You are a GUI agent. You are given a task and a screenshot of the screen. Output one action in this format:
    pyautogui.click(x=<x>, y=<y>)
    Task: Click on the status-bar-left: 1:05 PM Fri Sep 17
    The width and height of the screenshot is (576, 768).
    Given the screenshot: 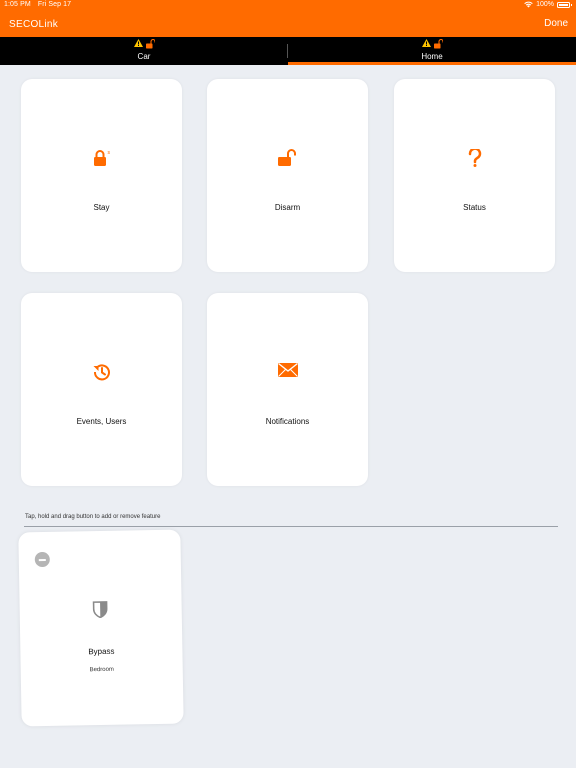 What is the action you would take?
    pyautogui.click(x=40, y=4)
    